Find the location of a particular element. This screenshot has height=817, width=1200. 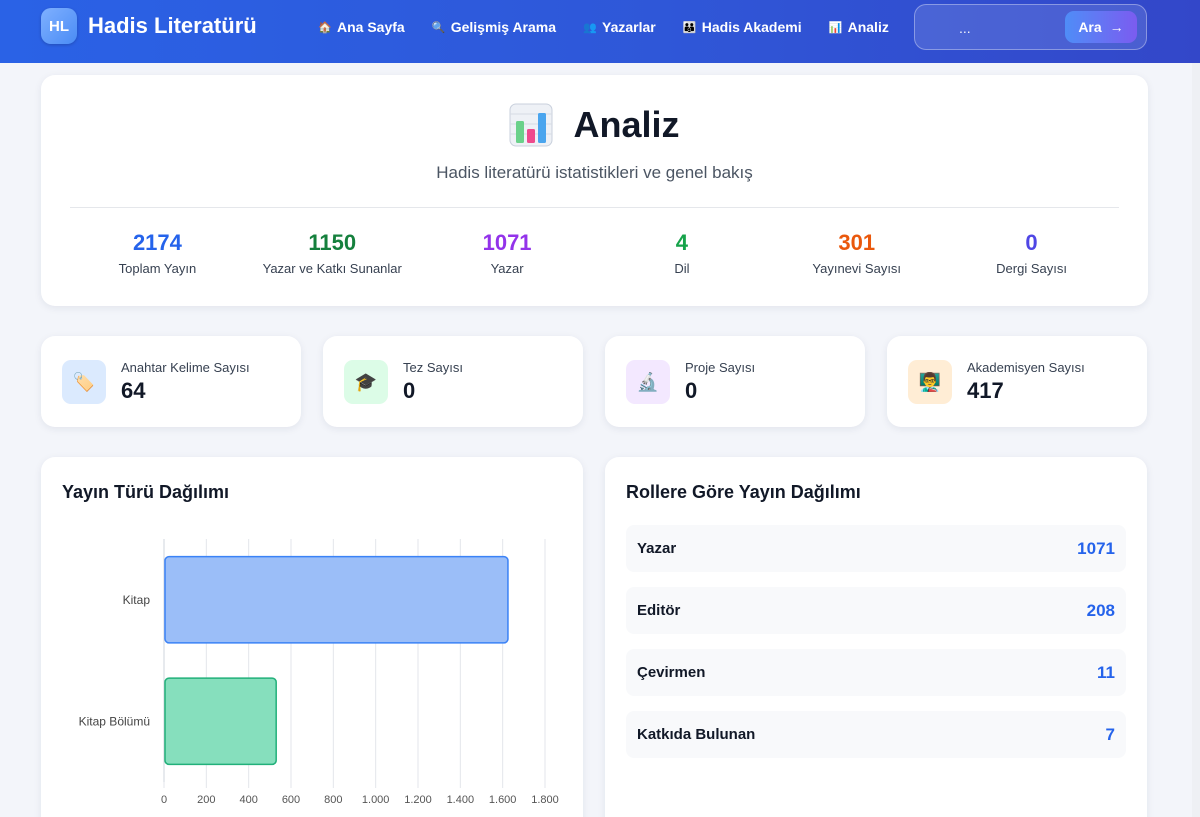

stat-card-label: Proje Sayısı is located at coordinates (720, 367).